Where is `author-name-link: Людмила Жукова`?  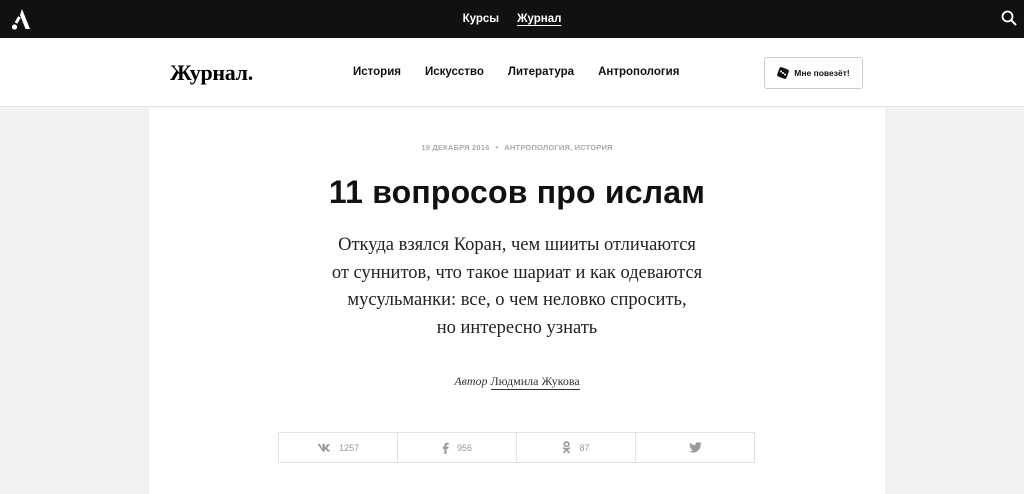
author-name-link: Людмила Жукова is located at coordinates (535, 382).